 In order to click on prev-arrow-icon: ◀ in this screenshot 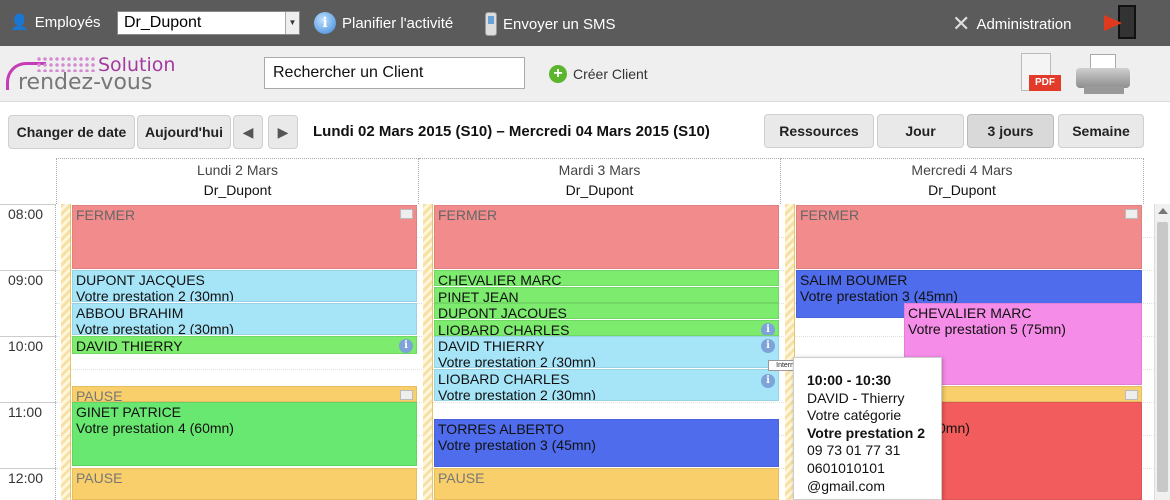, I will do `click(248, 132)`.